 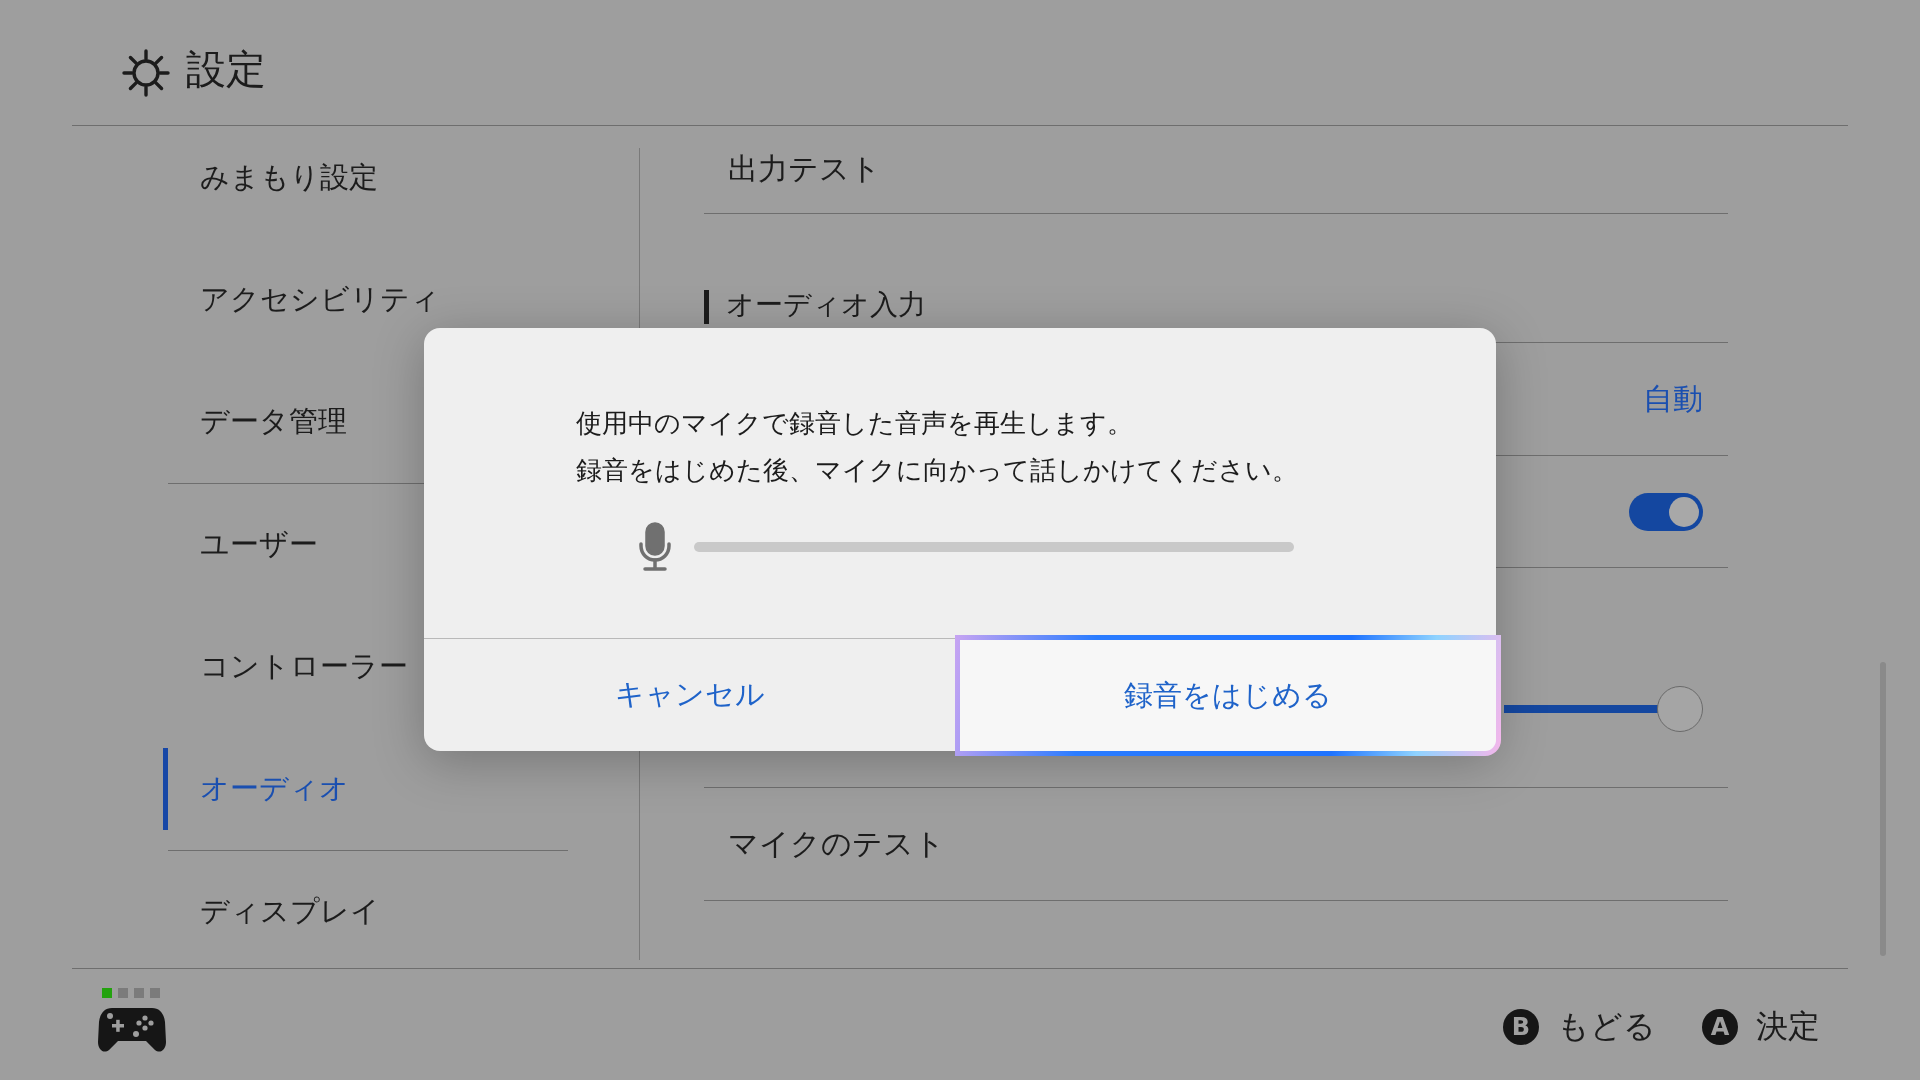 What do you see at coordinates (273, 422) in the screenshot?
I see `menu-item: データ管理` at bounding box center [273, 422].